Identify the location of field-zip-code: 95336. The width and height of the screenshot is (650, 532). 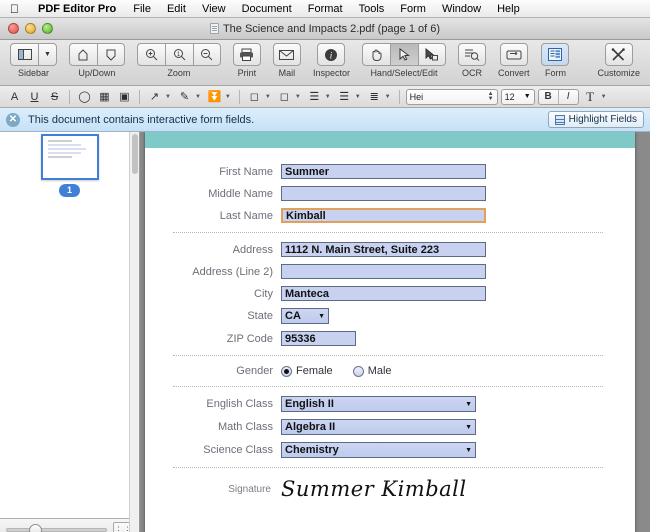
(318, 338).